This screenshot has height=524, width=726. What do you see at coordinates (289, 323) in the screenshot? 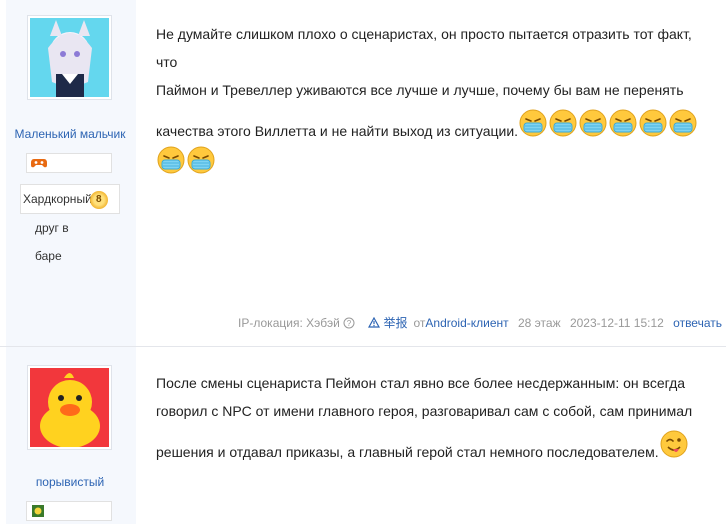
I see `ip-location: IP-локация: Хэбэй` at bounding box center [289, 323].